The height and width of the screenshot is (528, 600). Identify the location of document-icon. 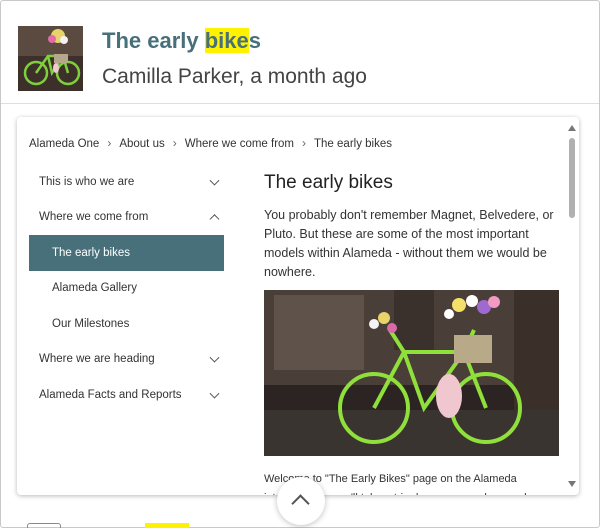
(44, 525).